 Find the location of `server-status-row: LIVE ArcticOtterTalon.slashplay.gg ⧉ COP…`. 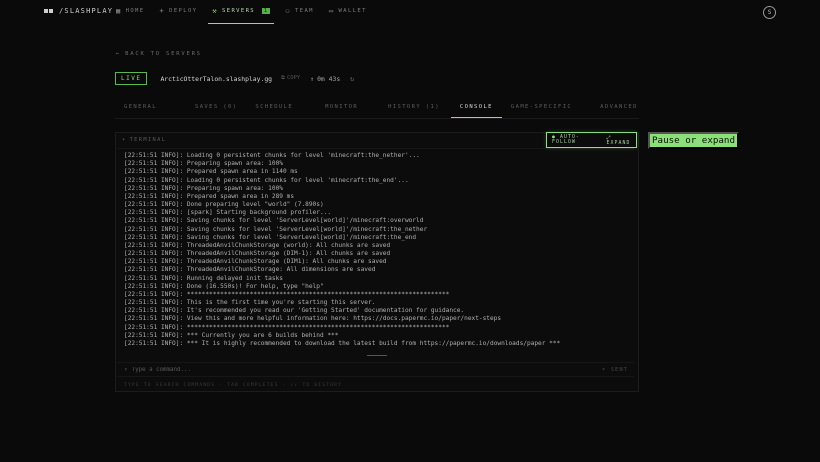

server-status-row: LIVE ArcticOtterTalon.slashplay.gg ⧉ COP… is located at coordinates (234, 78).